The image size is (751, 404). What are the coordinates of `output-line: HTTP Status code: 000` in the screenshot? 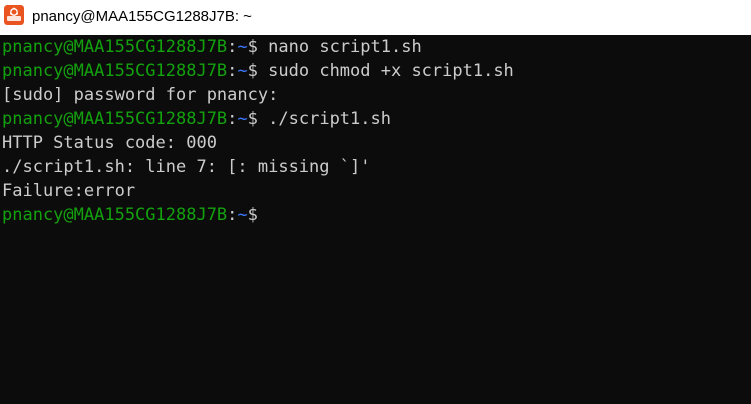 It's located at (374, 143).